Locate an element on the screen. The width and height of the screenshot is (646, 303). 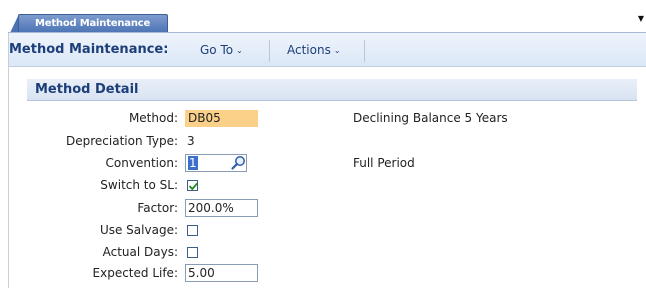
actions-label: Actions is located at coordinates (309, 50).